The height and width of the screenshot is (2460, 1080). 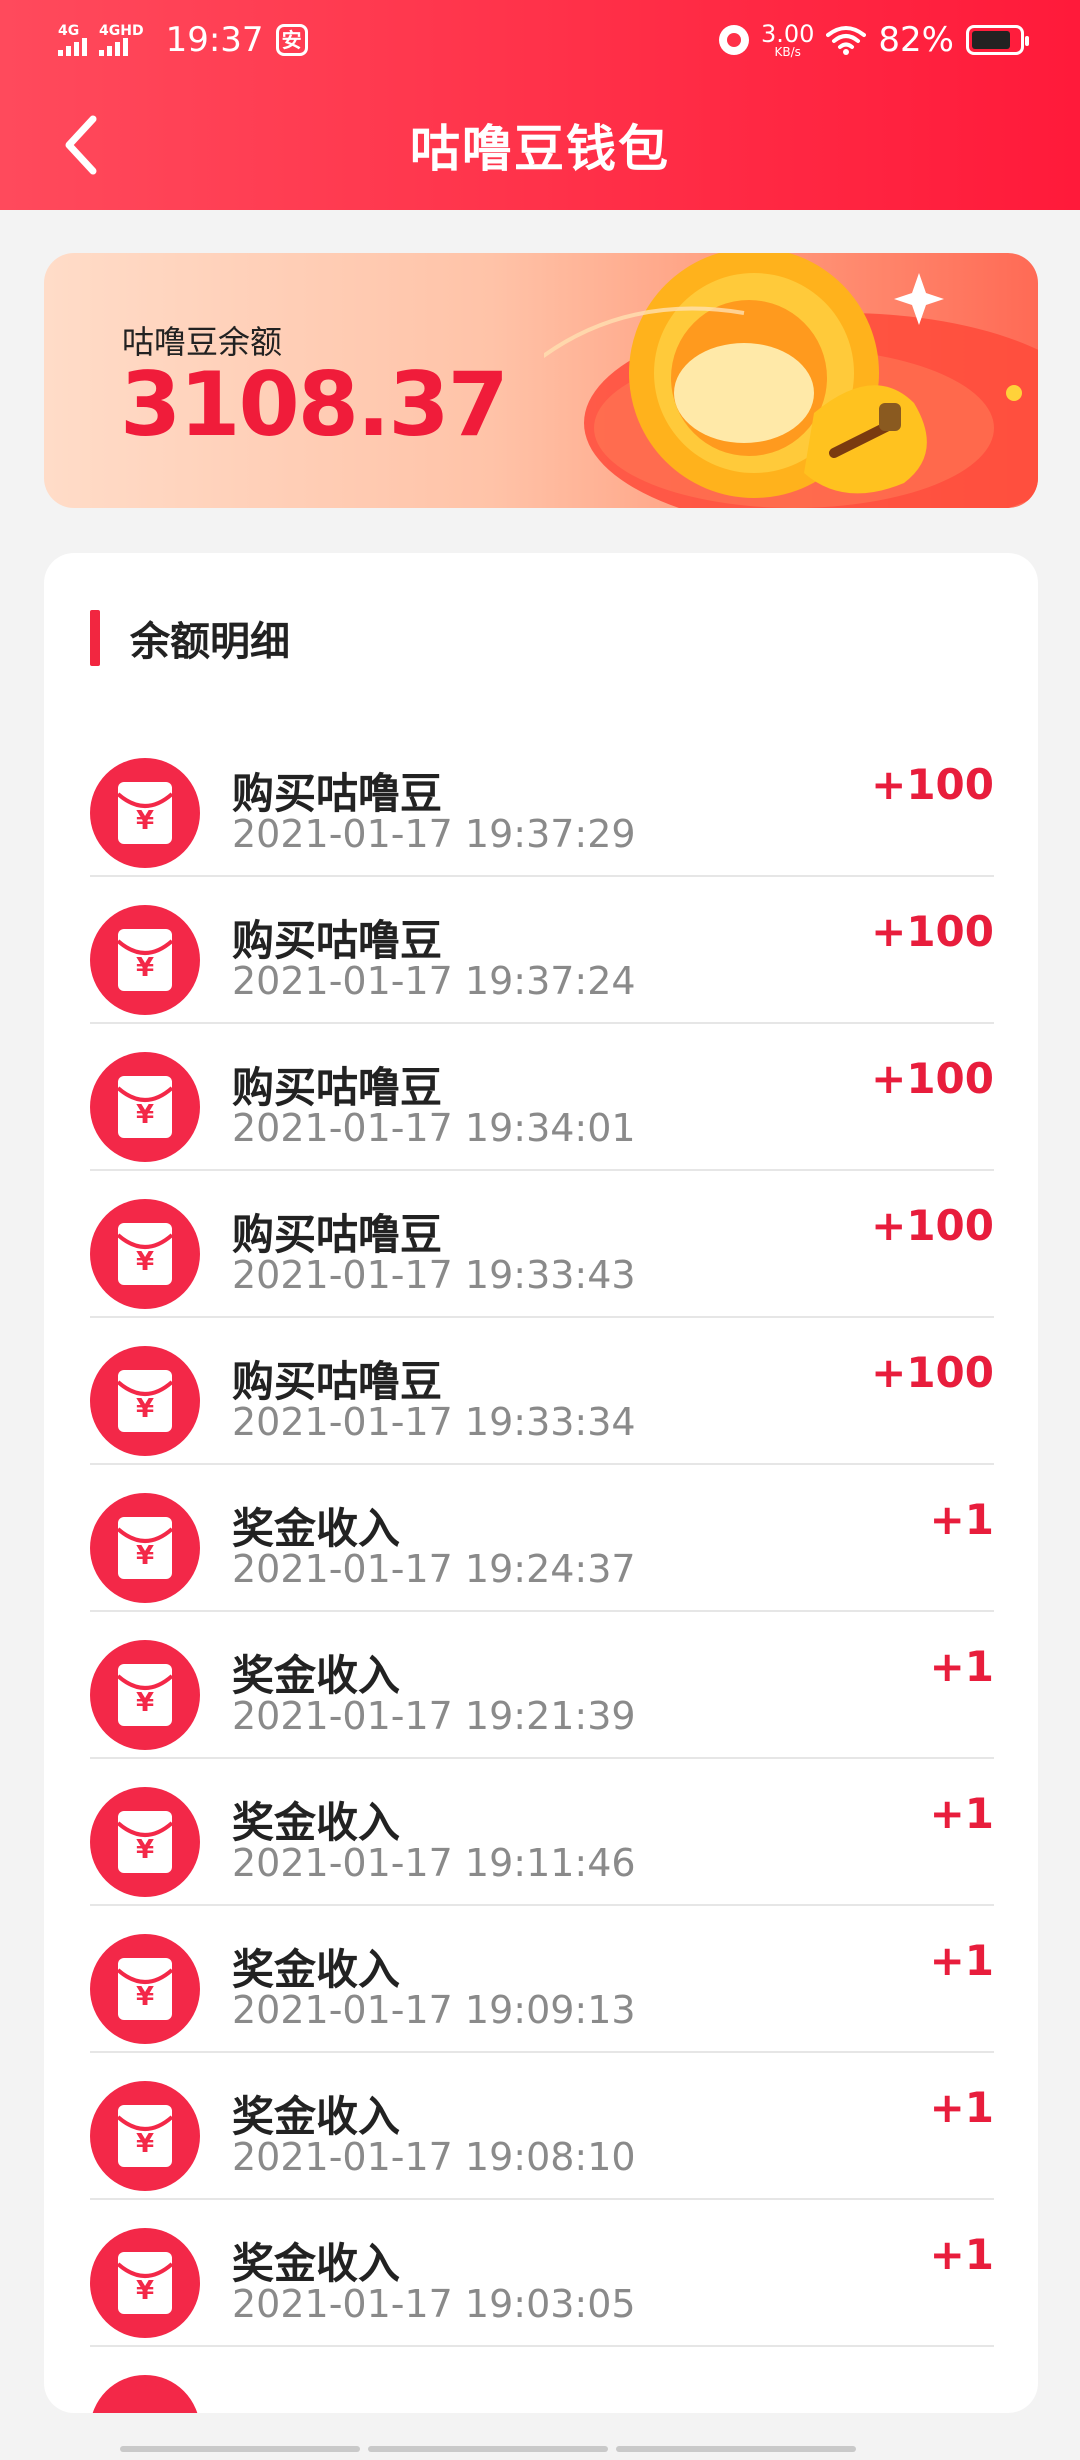 What do you see at coordinates (916, 40) in the screenshot?
I see `battery-percent: 82%` at bounding box center [916, 40].